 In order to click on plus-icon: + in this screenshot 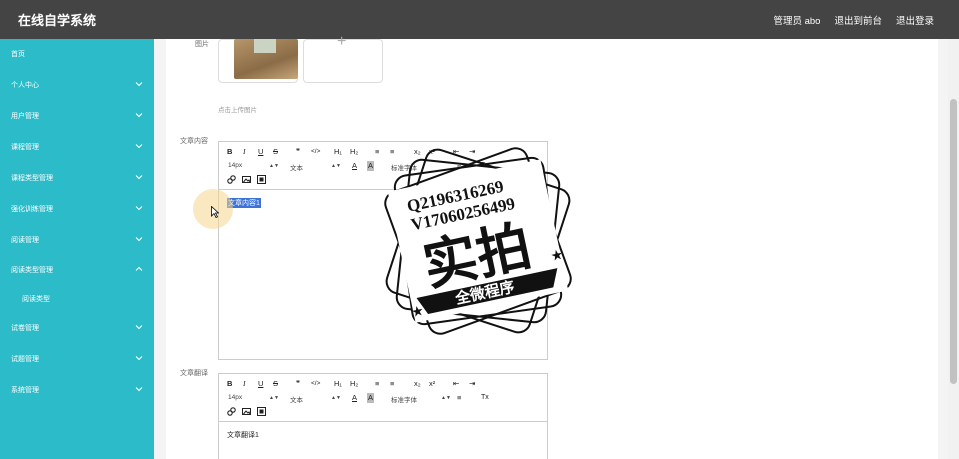, I will do `click(342, 41)`.